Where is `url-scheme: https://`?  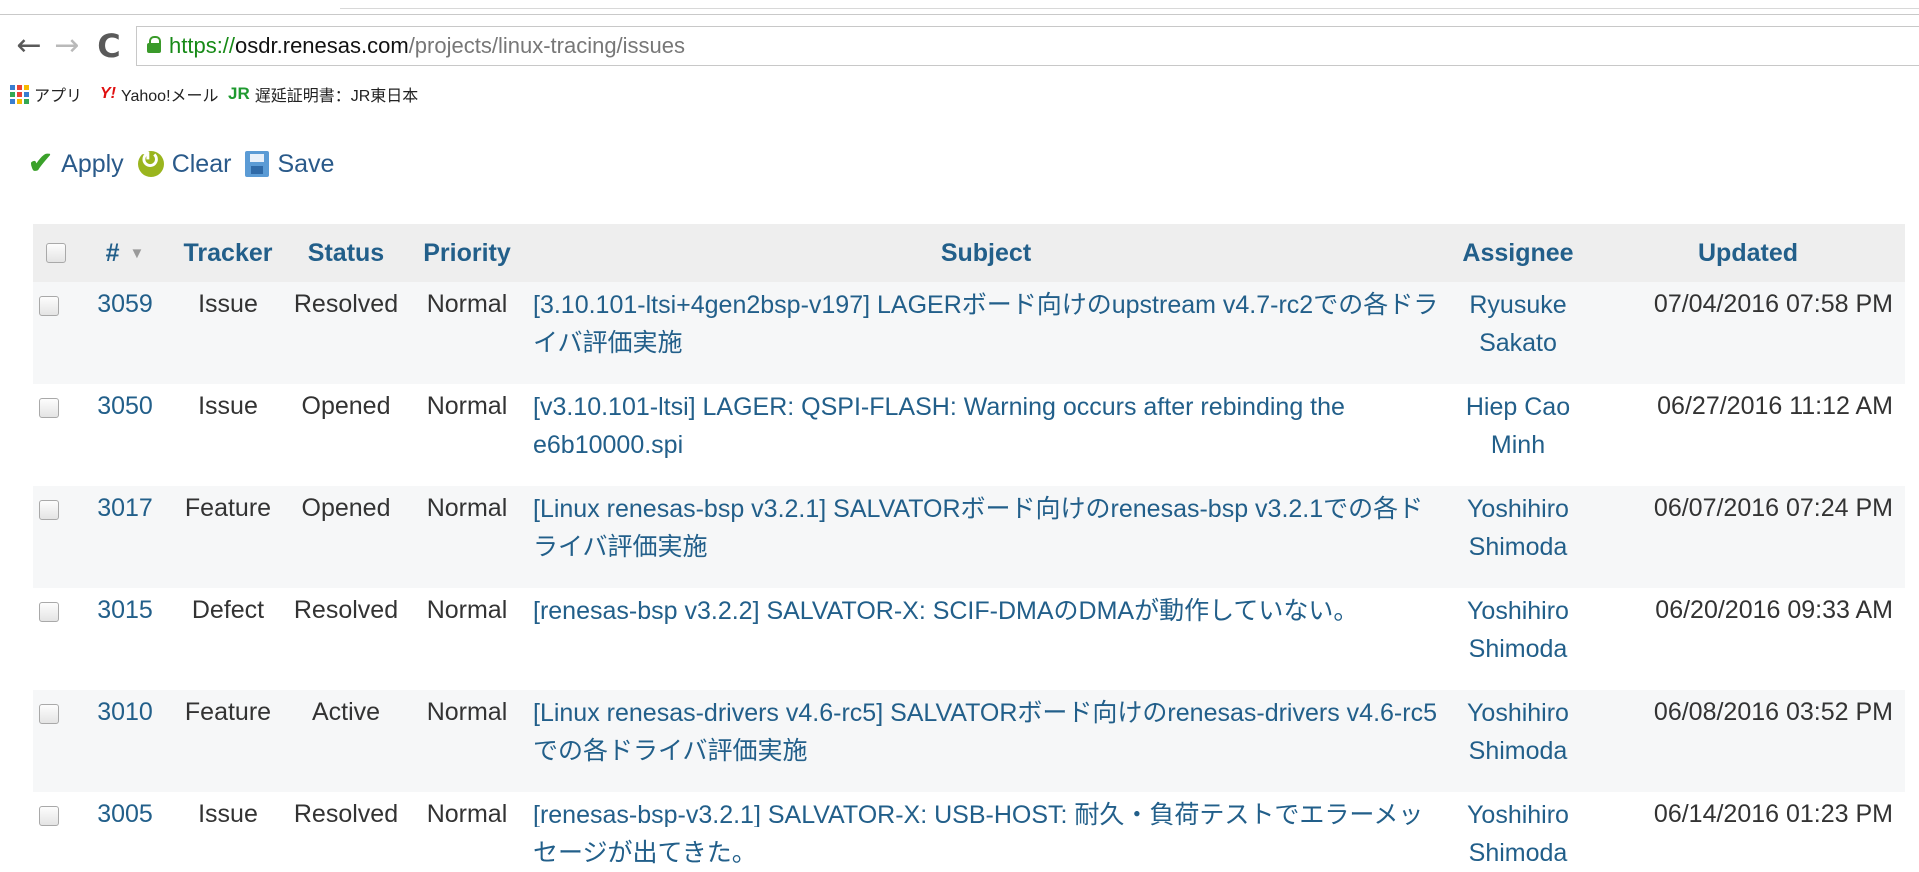
url-scheme: https:// is located at coordinates (202, 45).